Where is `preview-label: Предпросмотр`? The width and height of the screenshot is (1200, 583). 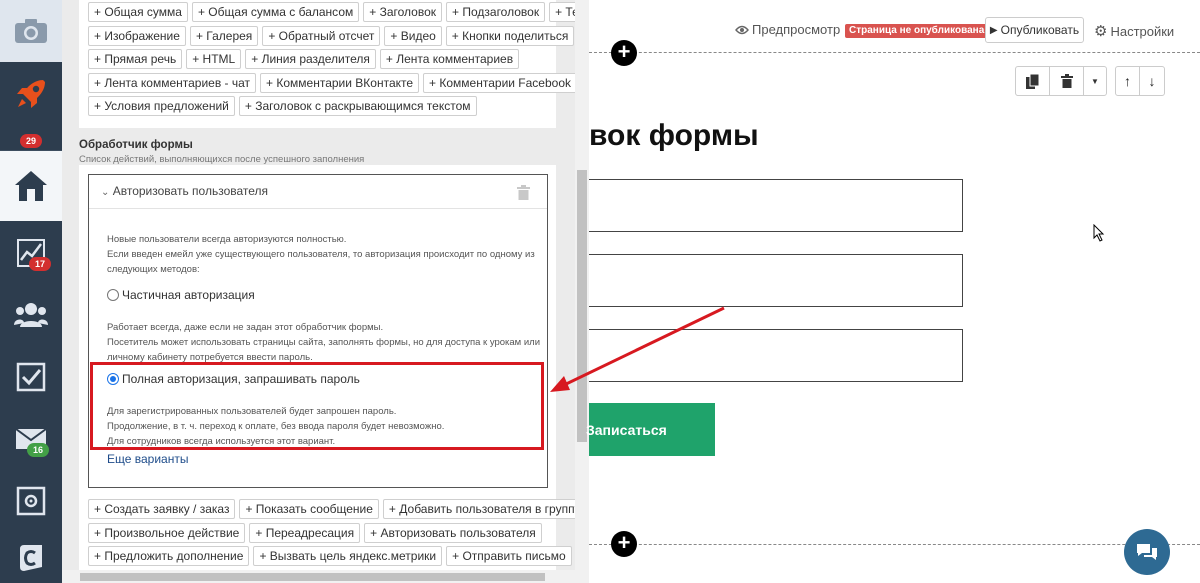
preview-label: Предпросмотр is located at coordinates (796, 29).